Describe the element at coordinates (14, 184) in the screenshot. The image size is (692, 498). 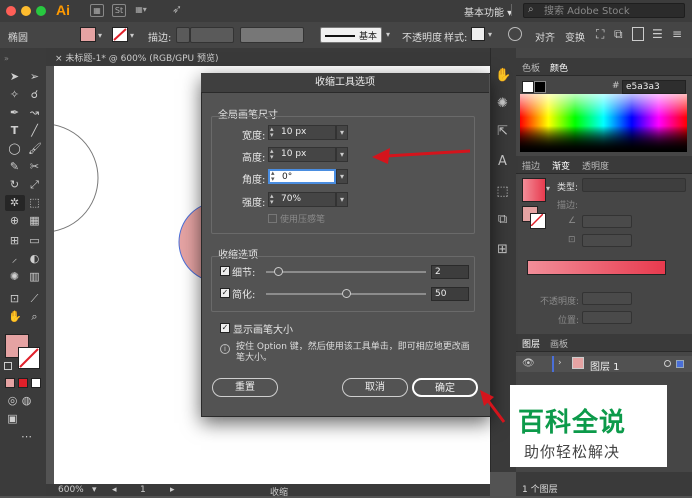
I see `rotate-tool-icon: ↻` at that location.